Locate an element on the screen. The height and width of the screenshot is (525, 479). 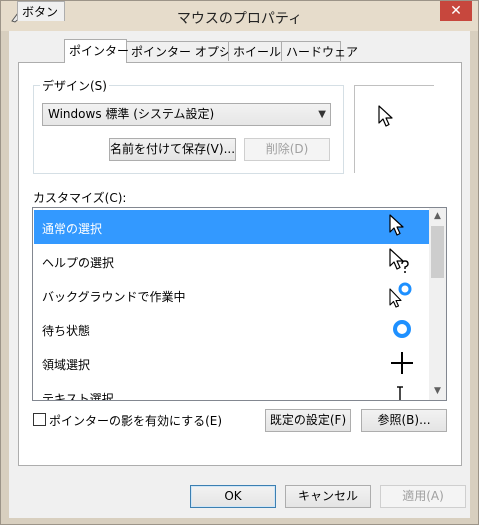
window-title: マウスのプロパティ is located at coordinates (239, 19).